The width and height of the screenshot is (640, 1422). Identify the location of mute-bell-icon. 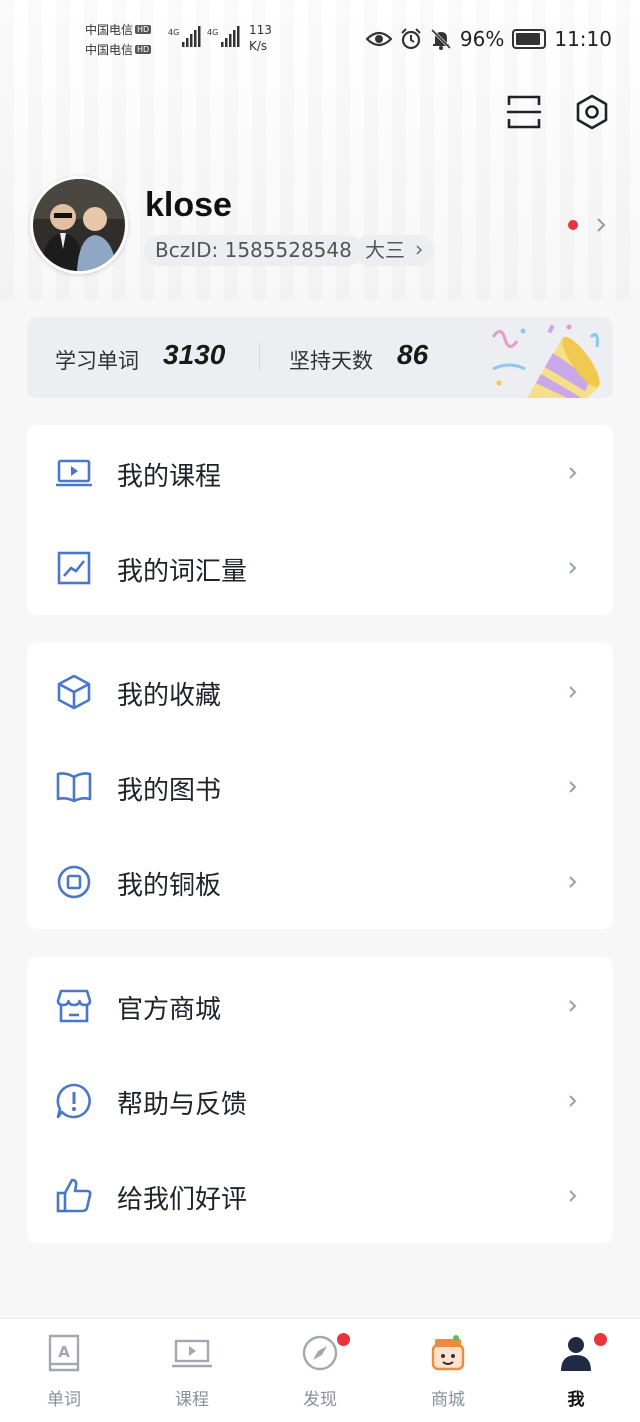
(440, 39).